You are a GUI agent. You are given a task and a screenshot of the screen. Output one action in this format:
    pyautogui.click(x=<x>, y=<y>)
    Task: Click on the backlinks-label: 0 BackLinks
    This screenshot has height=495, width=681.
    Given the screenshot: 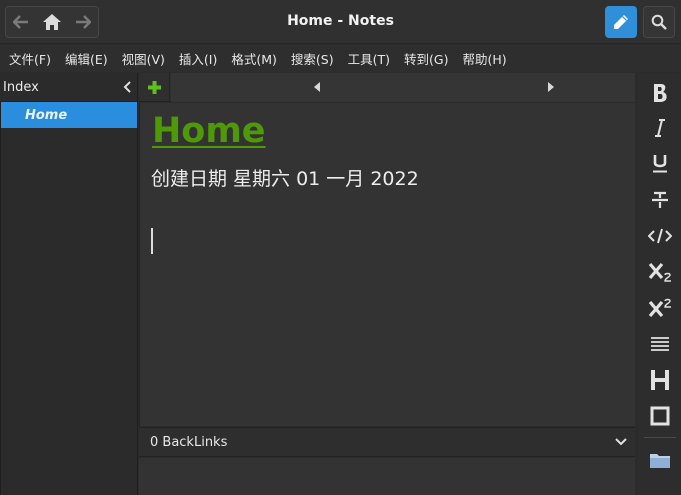 What is the action you would take?
    pyautogui.click(x=189, y=442)
    